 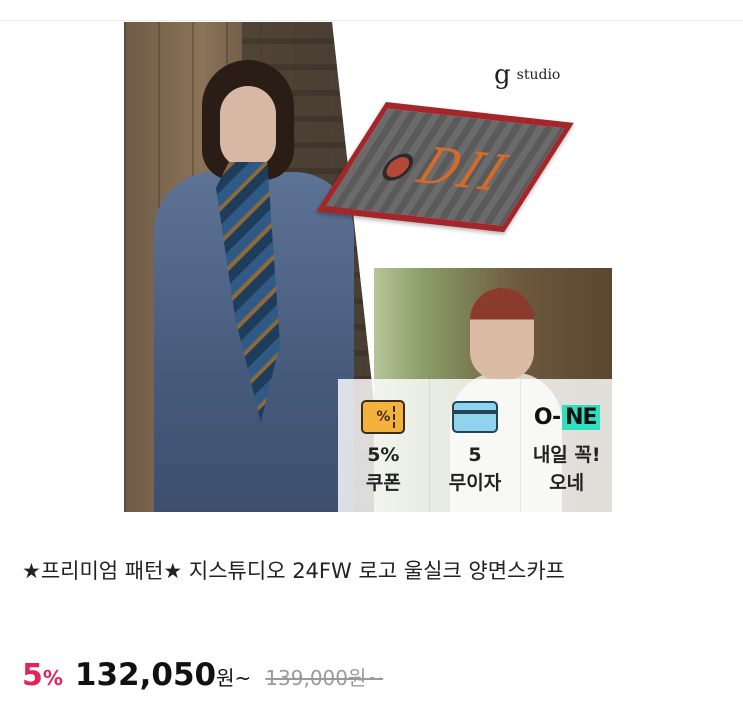 I want to click on installment-months: 5, so click(x=475, y=455).